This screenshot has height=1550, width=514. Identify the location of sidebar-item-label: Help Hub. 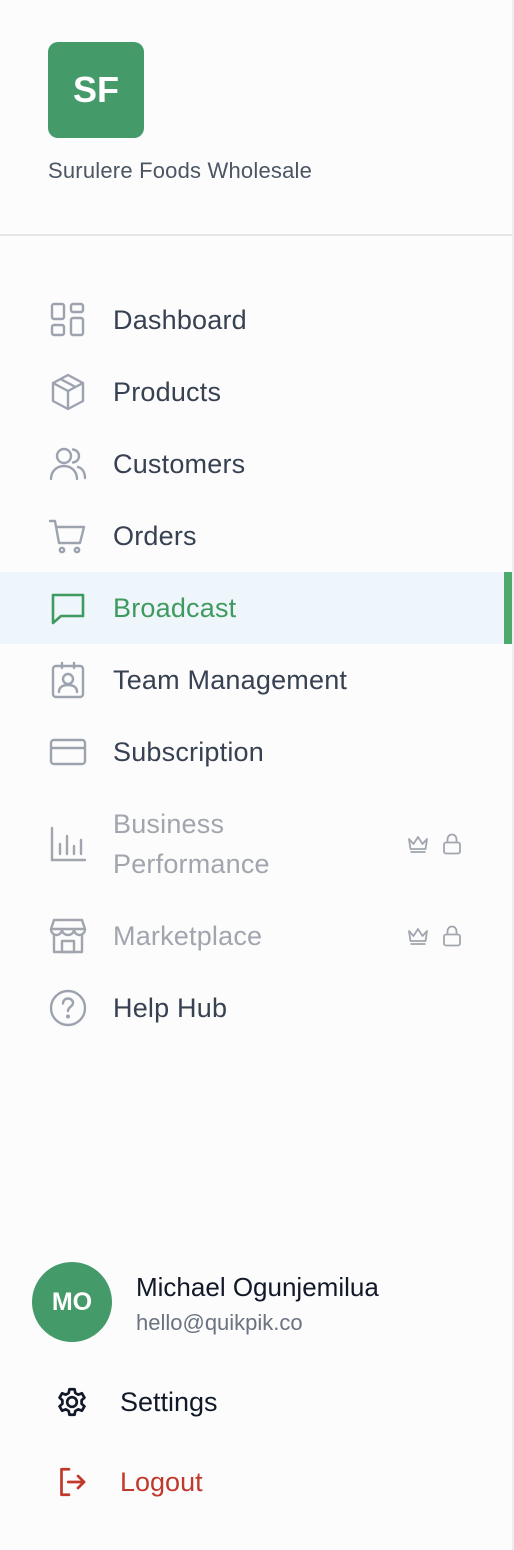
(170, 1007).